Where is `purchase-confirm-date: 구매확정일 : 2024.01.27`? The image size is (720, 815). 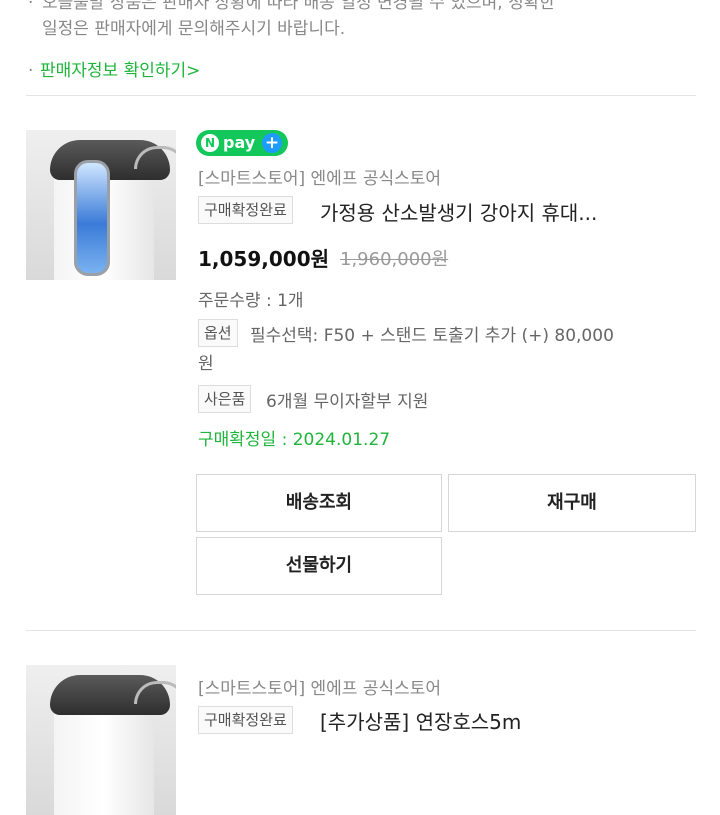 purchase-confirm-date: 구매확정일 : 2024.01.27 is located at coordinates (294, 440).